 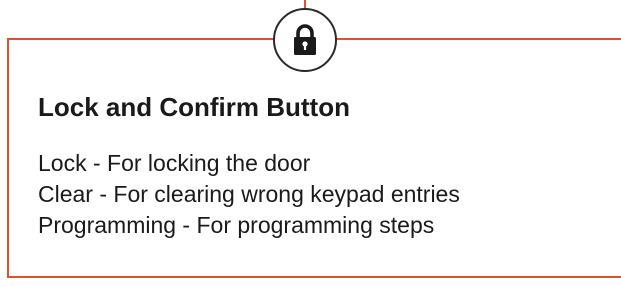 What do you see at coordinates (236, 225) in the screenshot?
I see `function-programming: Programming - For programming steps` at bounding box center [236, 225].